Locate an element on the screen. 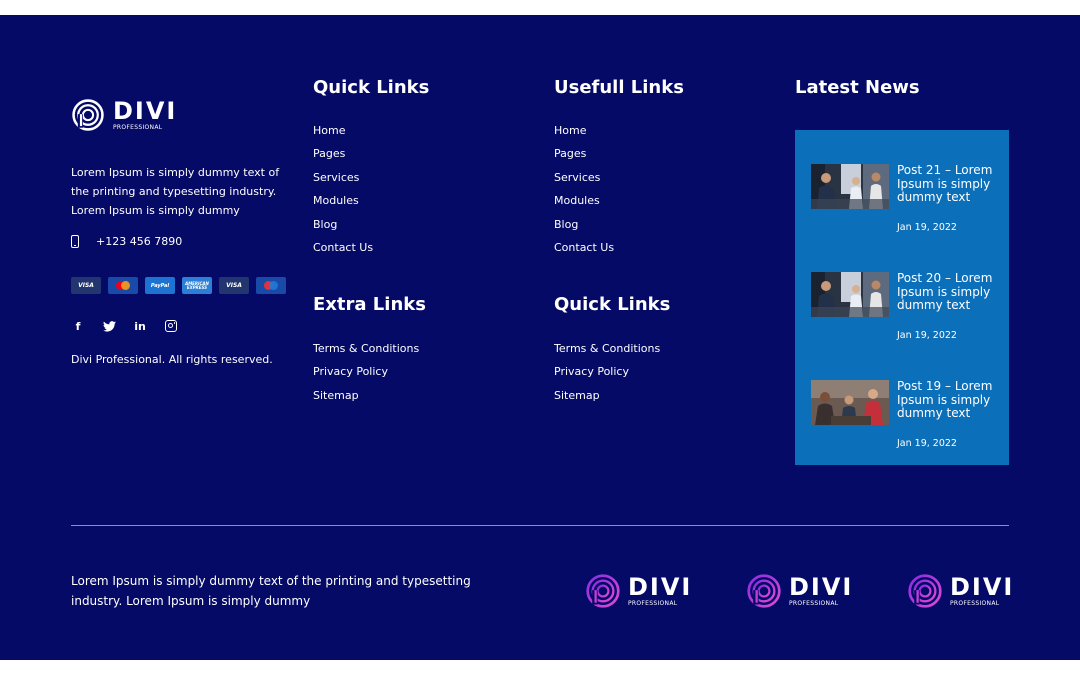 The width and height of the screenshot is (1080, 675). phone-contact: +123 456 7890 is located at coordinates (126, 241).